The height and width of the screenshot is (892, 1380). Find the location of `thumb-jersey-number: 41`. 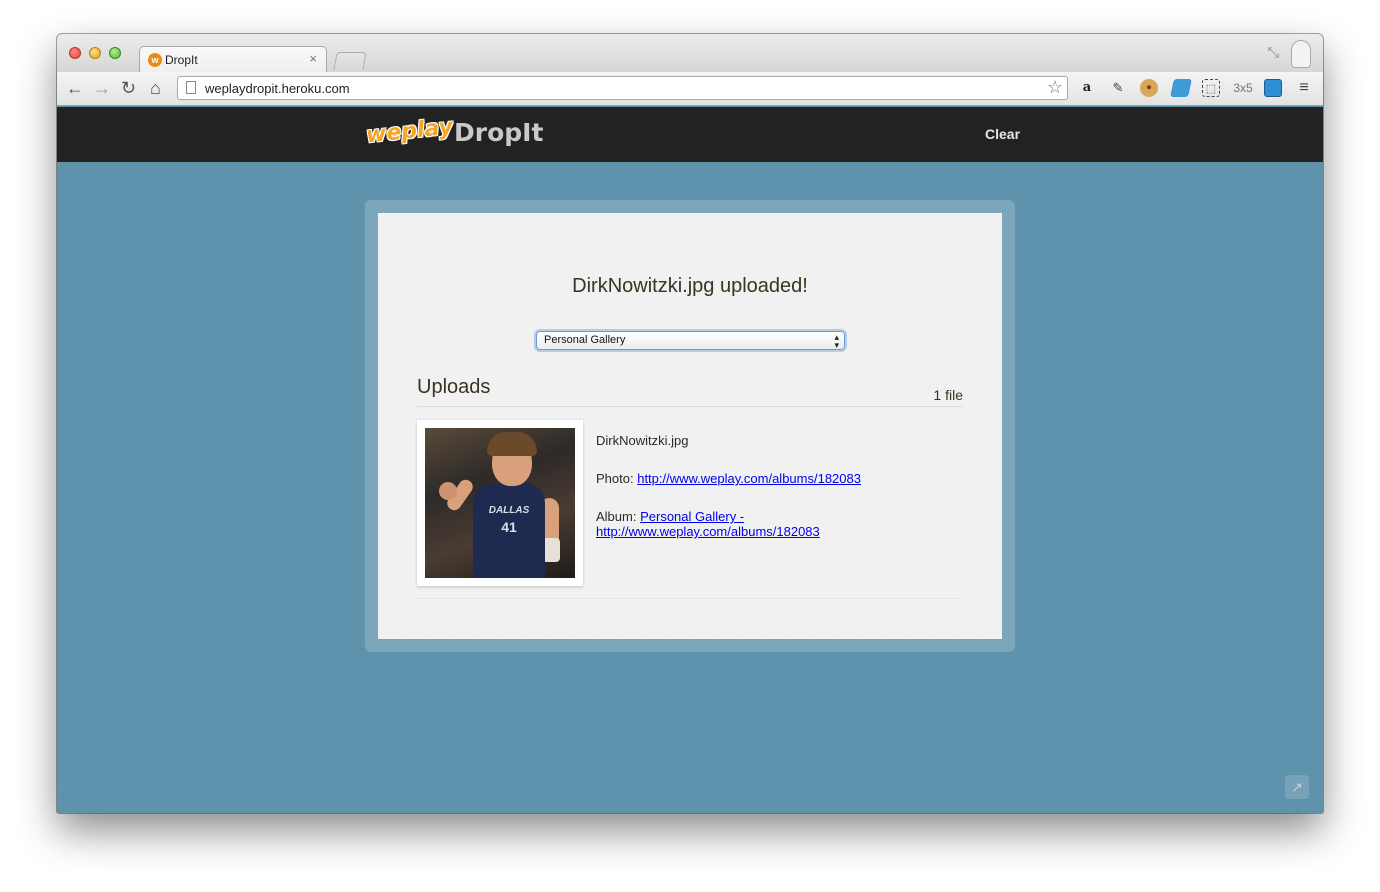

thumb-jersey-number: 41 is located at coordinates (509, 527).